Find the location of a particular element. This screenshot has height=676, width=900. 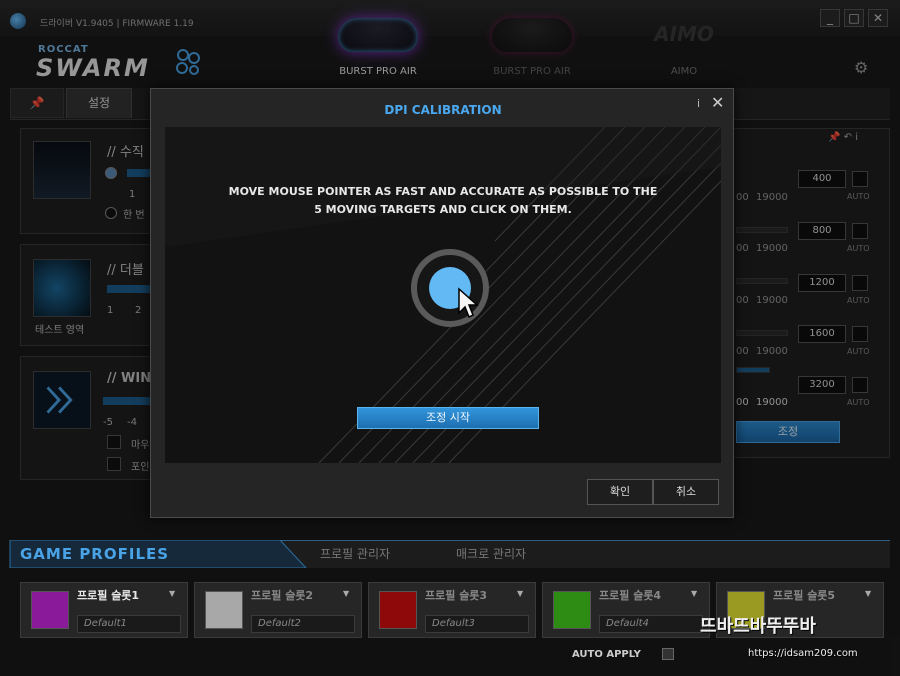

close-icon: ✕ is located at coordinates (717, 102).